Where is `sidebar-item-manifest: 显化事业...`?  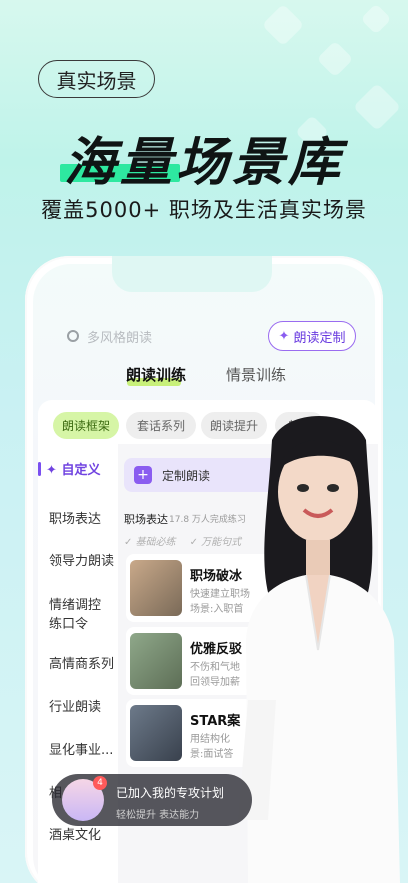 sidebar-item-manifest: 显化事业... is located at coordinates (81, 750).